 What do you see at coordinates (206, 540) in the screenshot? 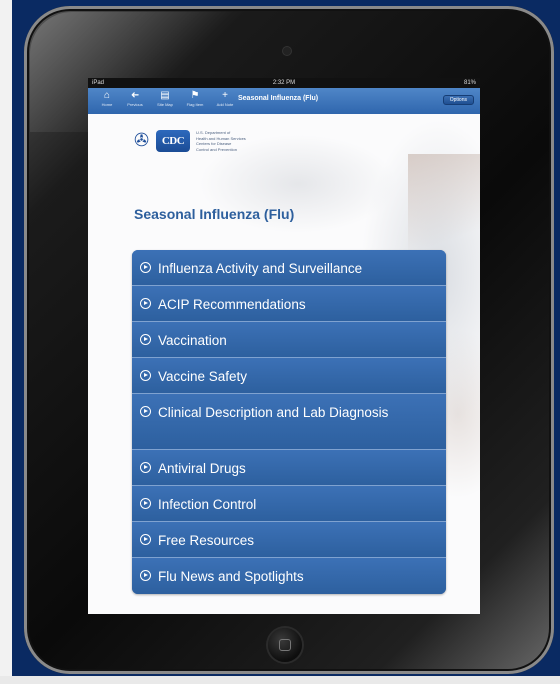
I see `menu-item-label: Free Resources` at bounding box center [206, 540].